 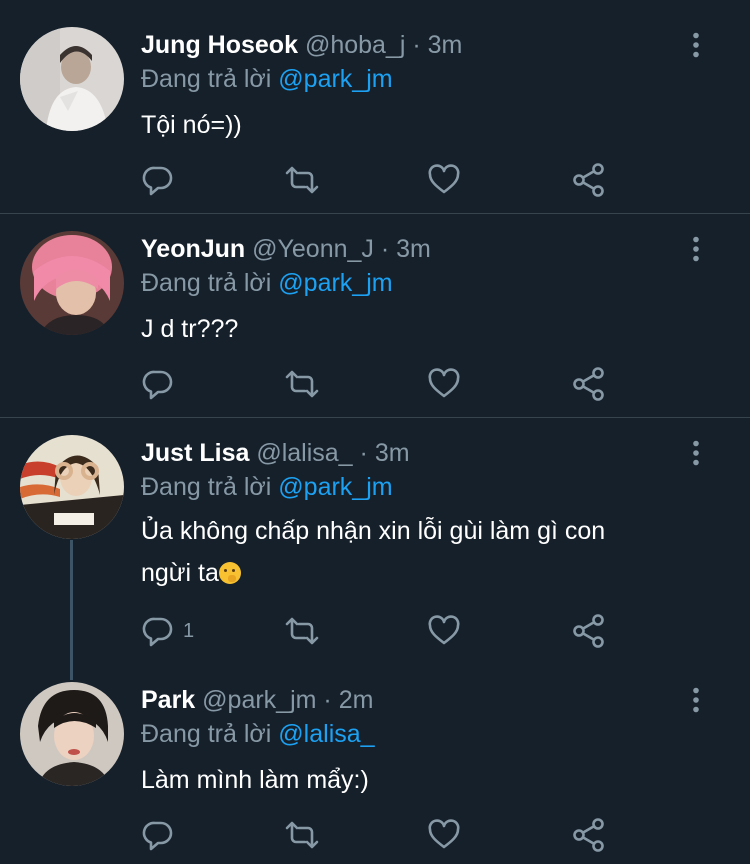 I want to click on mention-link: @lalisa_, so click(x=326, y=734).